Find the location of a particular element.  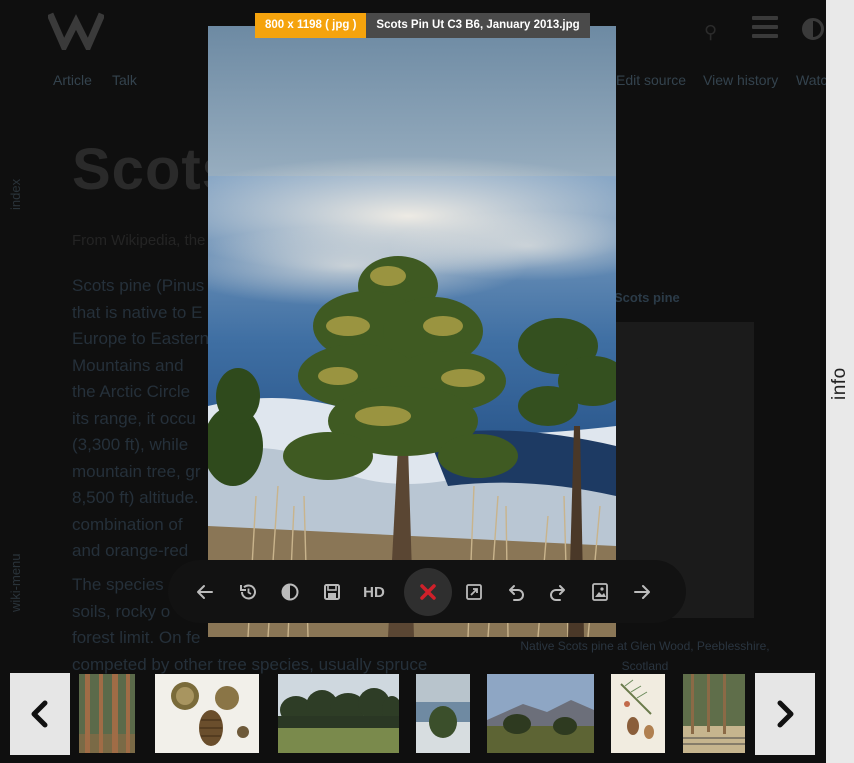

thumbnail-pine-cones is located at coordinates (207, 713).